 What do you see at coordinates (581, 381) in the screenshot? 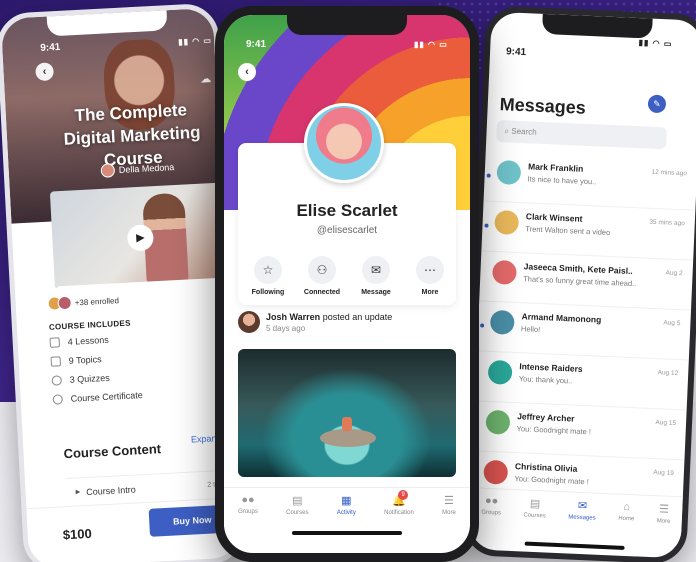
I see `conversation-item: Intense Raiders You: thank you.. Aug 12` at bounding box center [581, 381].